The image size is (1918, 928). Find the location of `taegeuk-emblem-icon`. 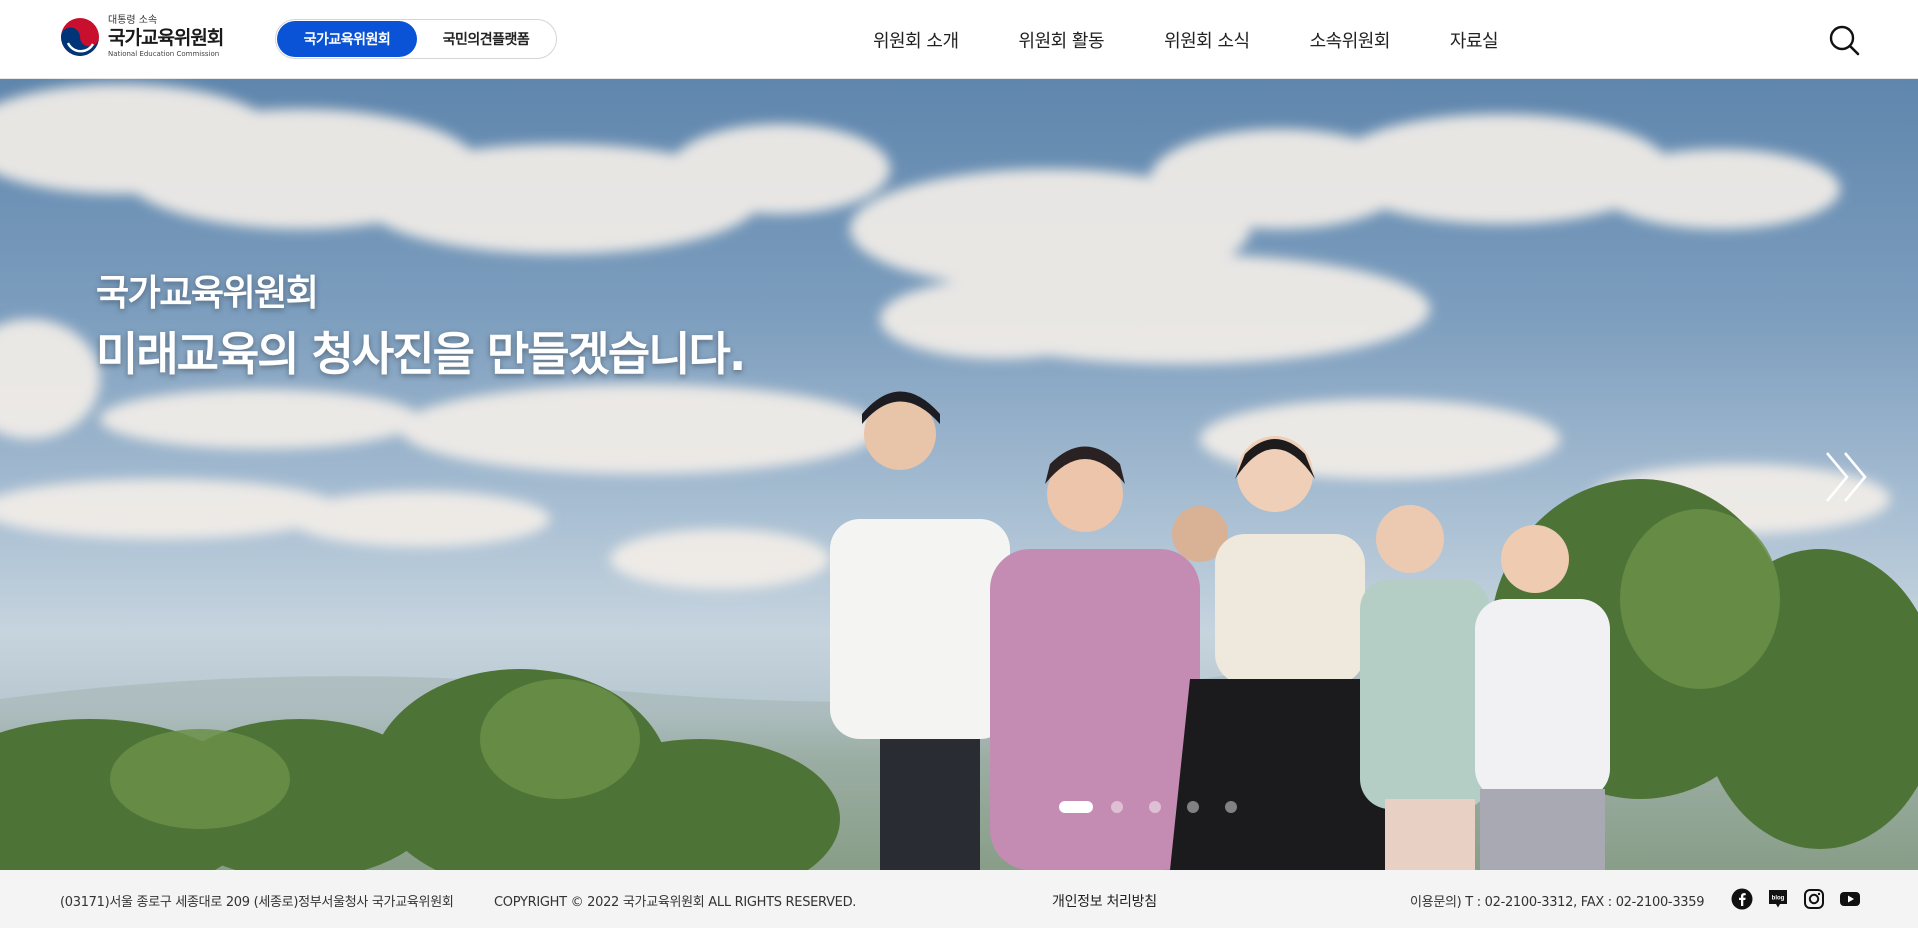

taegeuk-emblem-icon is located at coordinates (80, 37).